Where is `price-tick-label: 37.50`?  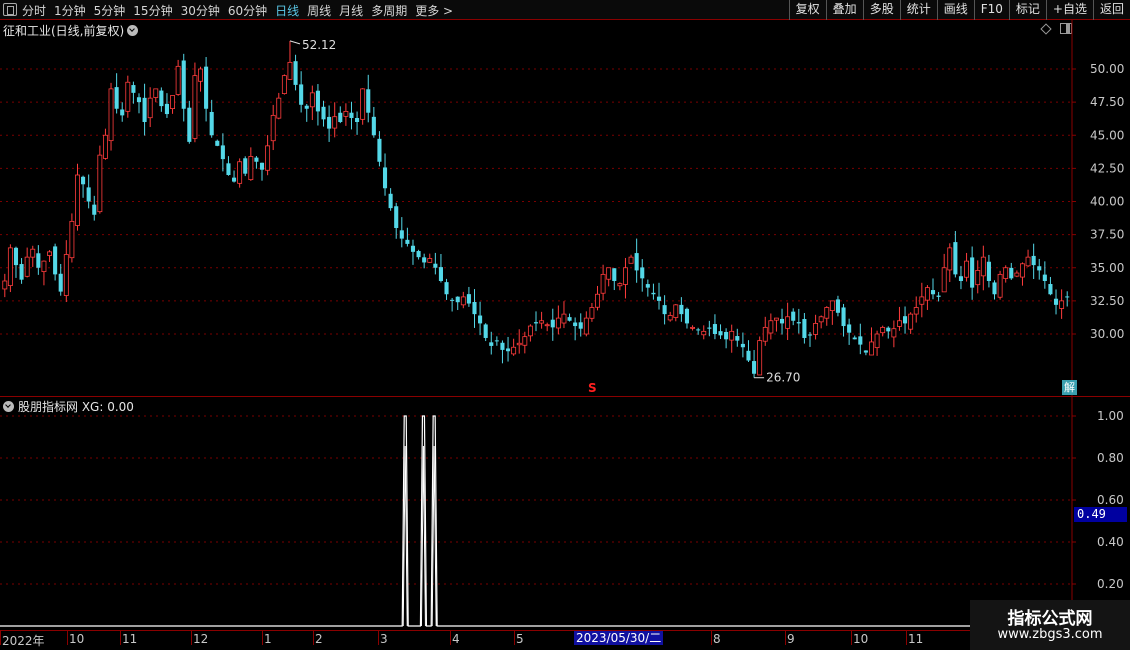 price-tick-label: 37.50 is located at coordinates (1107, 235).